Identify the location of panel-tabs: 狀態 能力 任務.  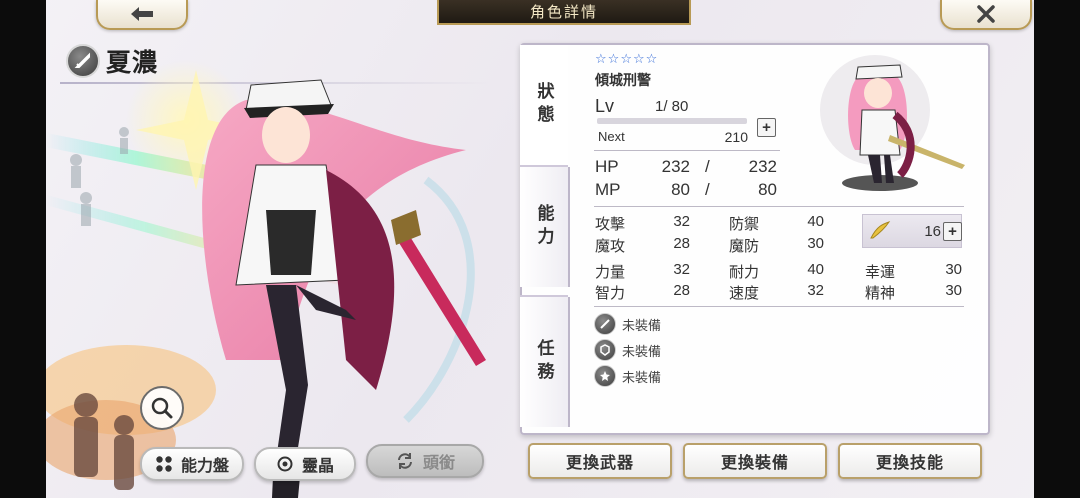
(545, 237).